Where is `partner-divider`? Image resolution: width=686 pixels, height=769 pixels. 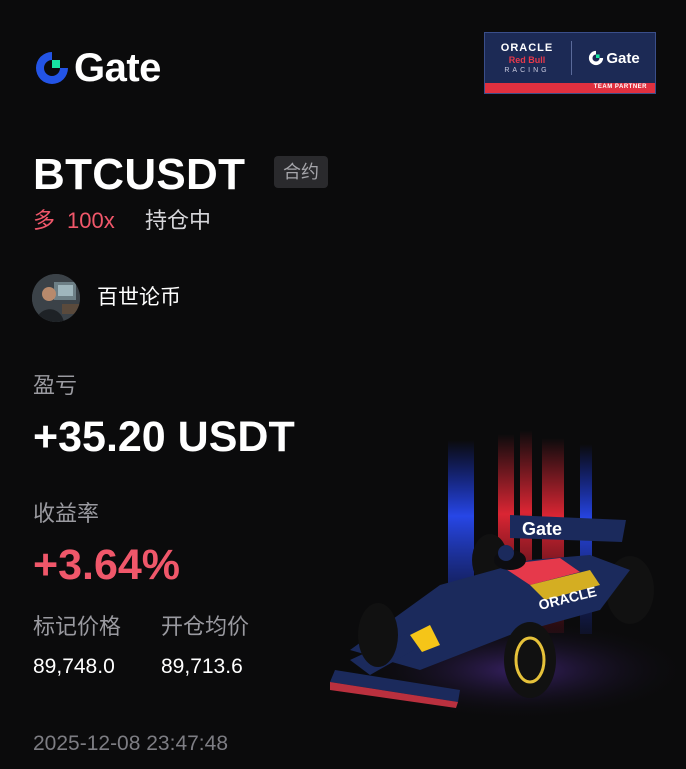 partner-divider is located at coordinates (571, 58).